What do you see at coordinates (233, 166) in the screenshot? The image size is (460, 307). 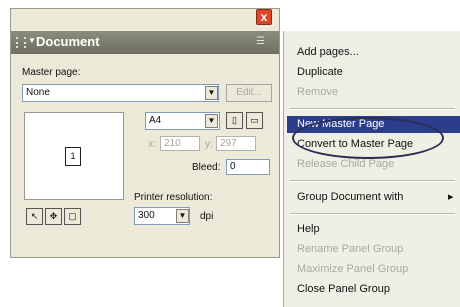 I see `bleed-value: 0` at bounding box center [233, 166].